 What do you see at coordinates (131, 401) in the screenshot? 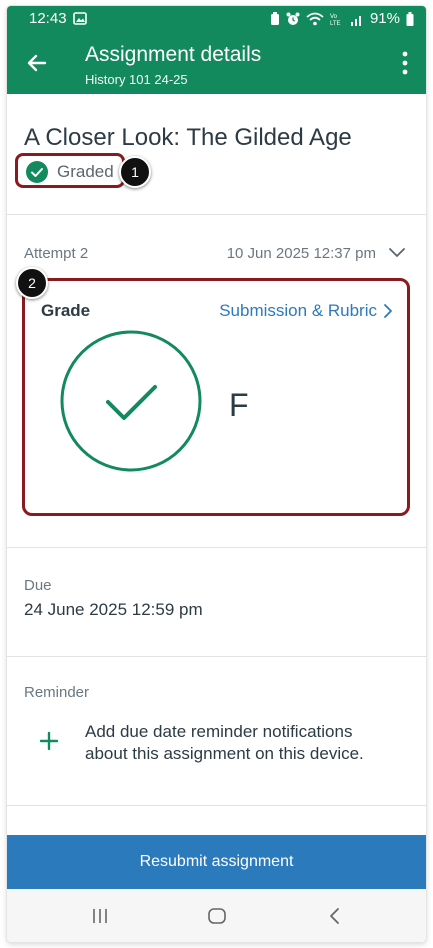
I see `grade-check-circle-icon` at bounding box center [131, 401].